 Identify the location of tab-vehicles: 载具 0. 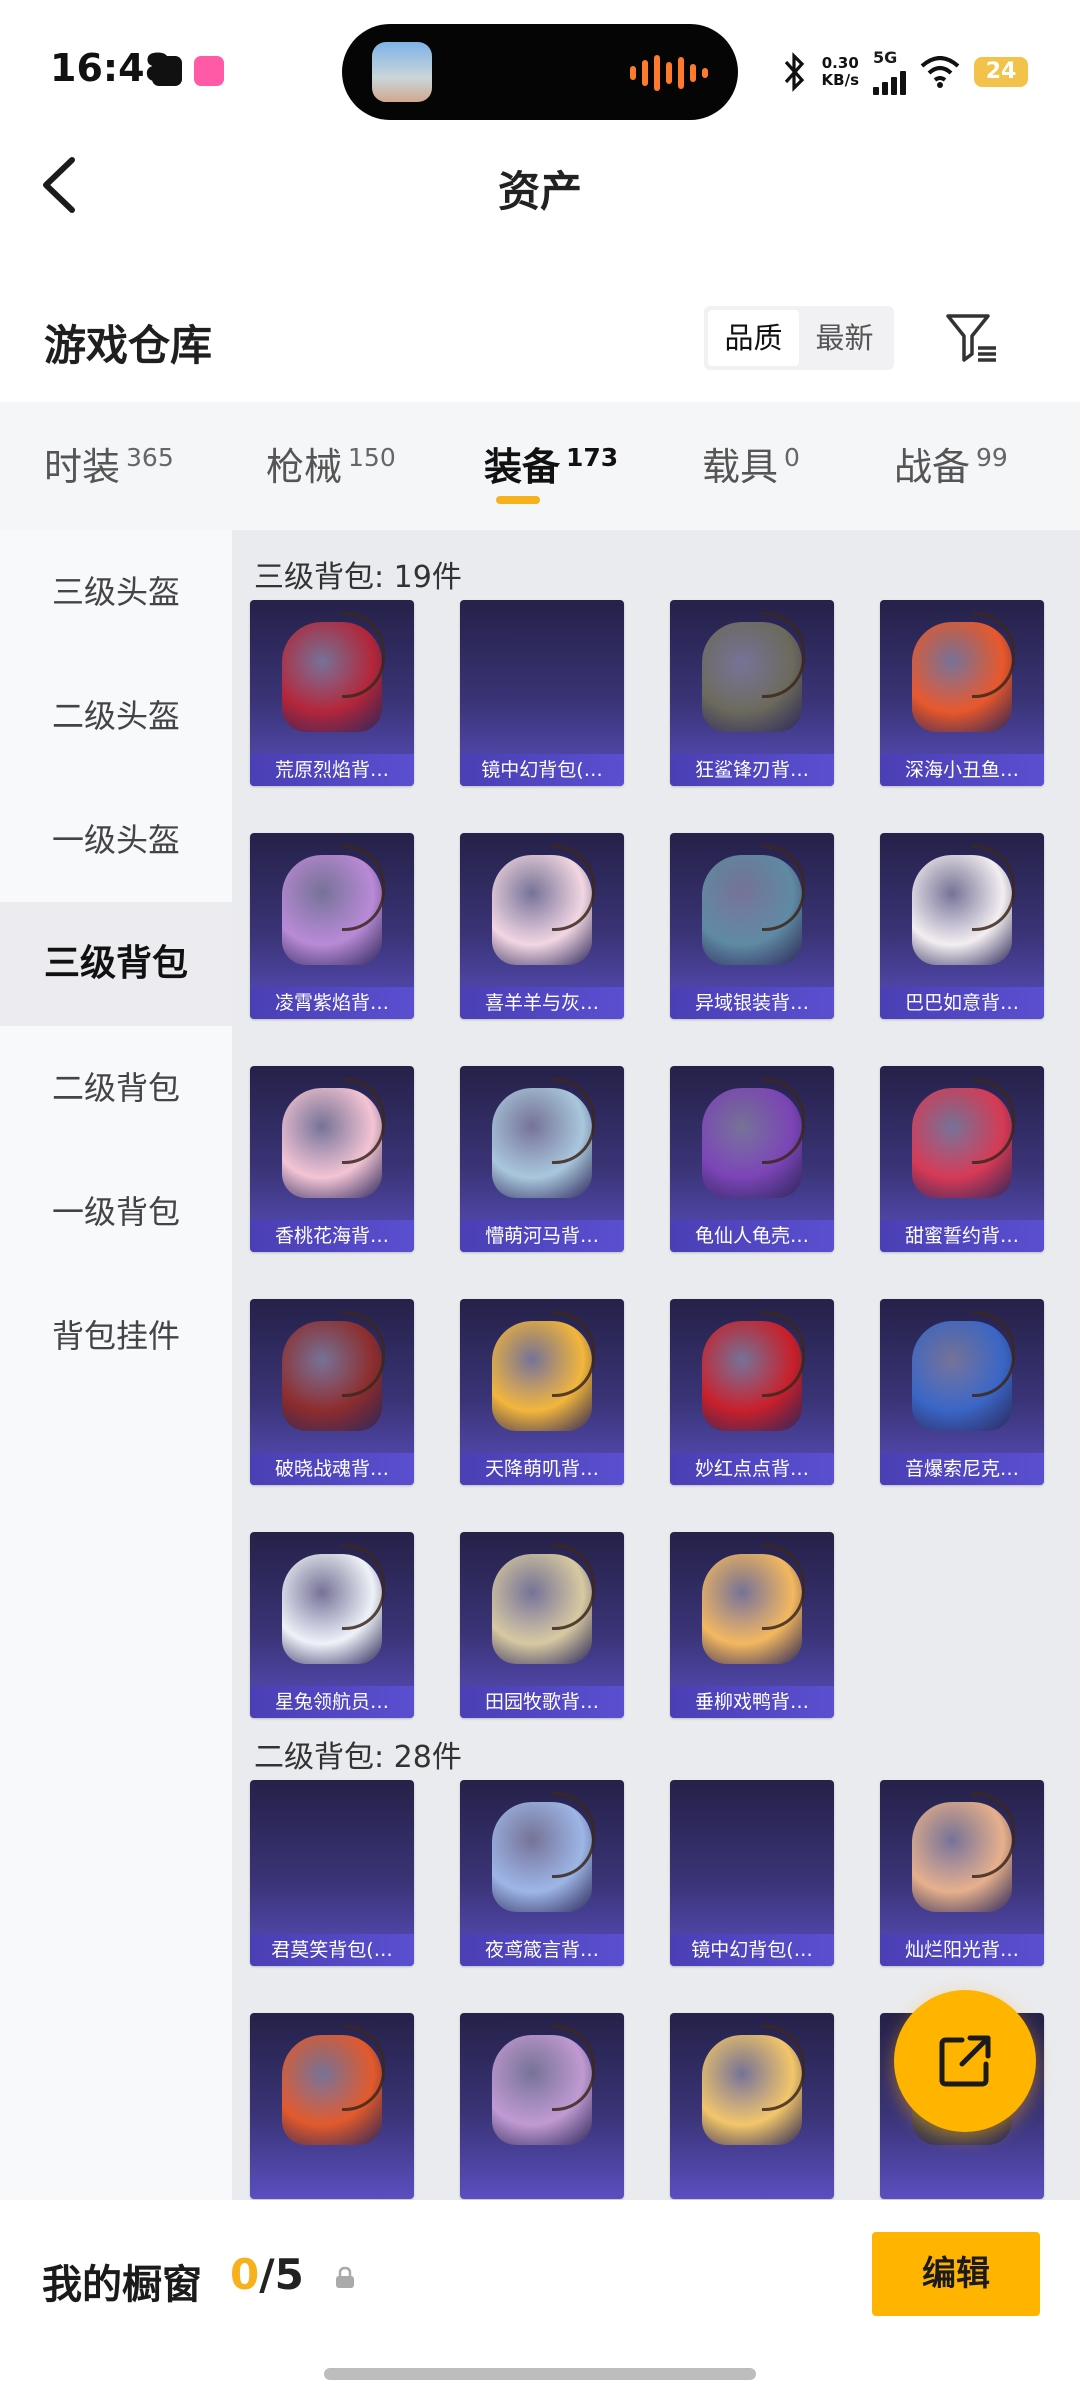
(751, 463).